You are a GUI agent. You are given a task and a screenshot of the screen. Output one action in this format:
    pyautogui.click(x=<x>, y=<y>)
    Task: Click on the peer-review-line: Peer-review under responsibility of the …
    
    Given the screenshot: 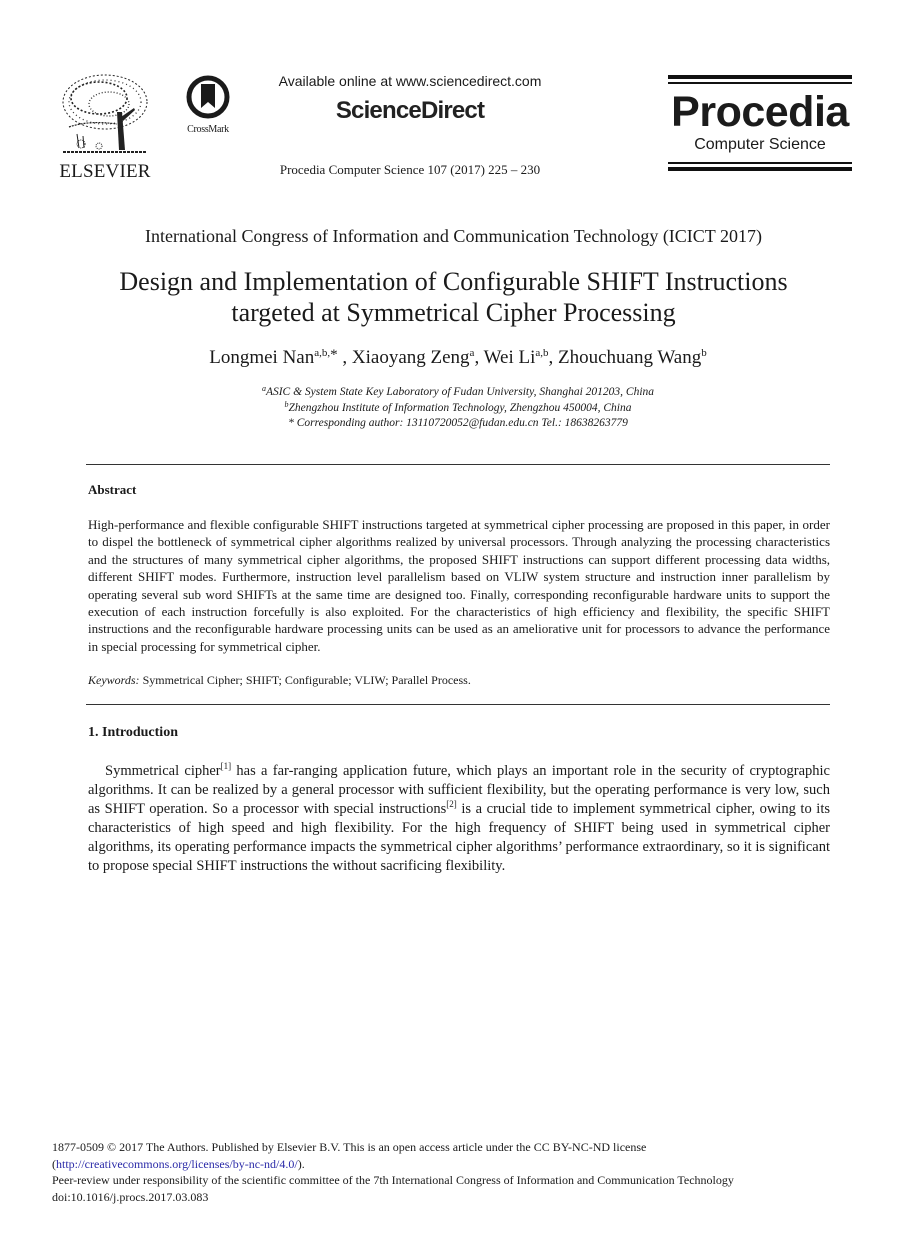 What is the action you would take?
    pyautogui.click(x=393, y=1180)
    